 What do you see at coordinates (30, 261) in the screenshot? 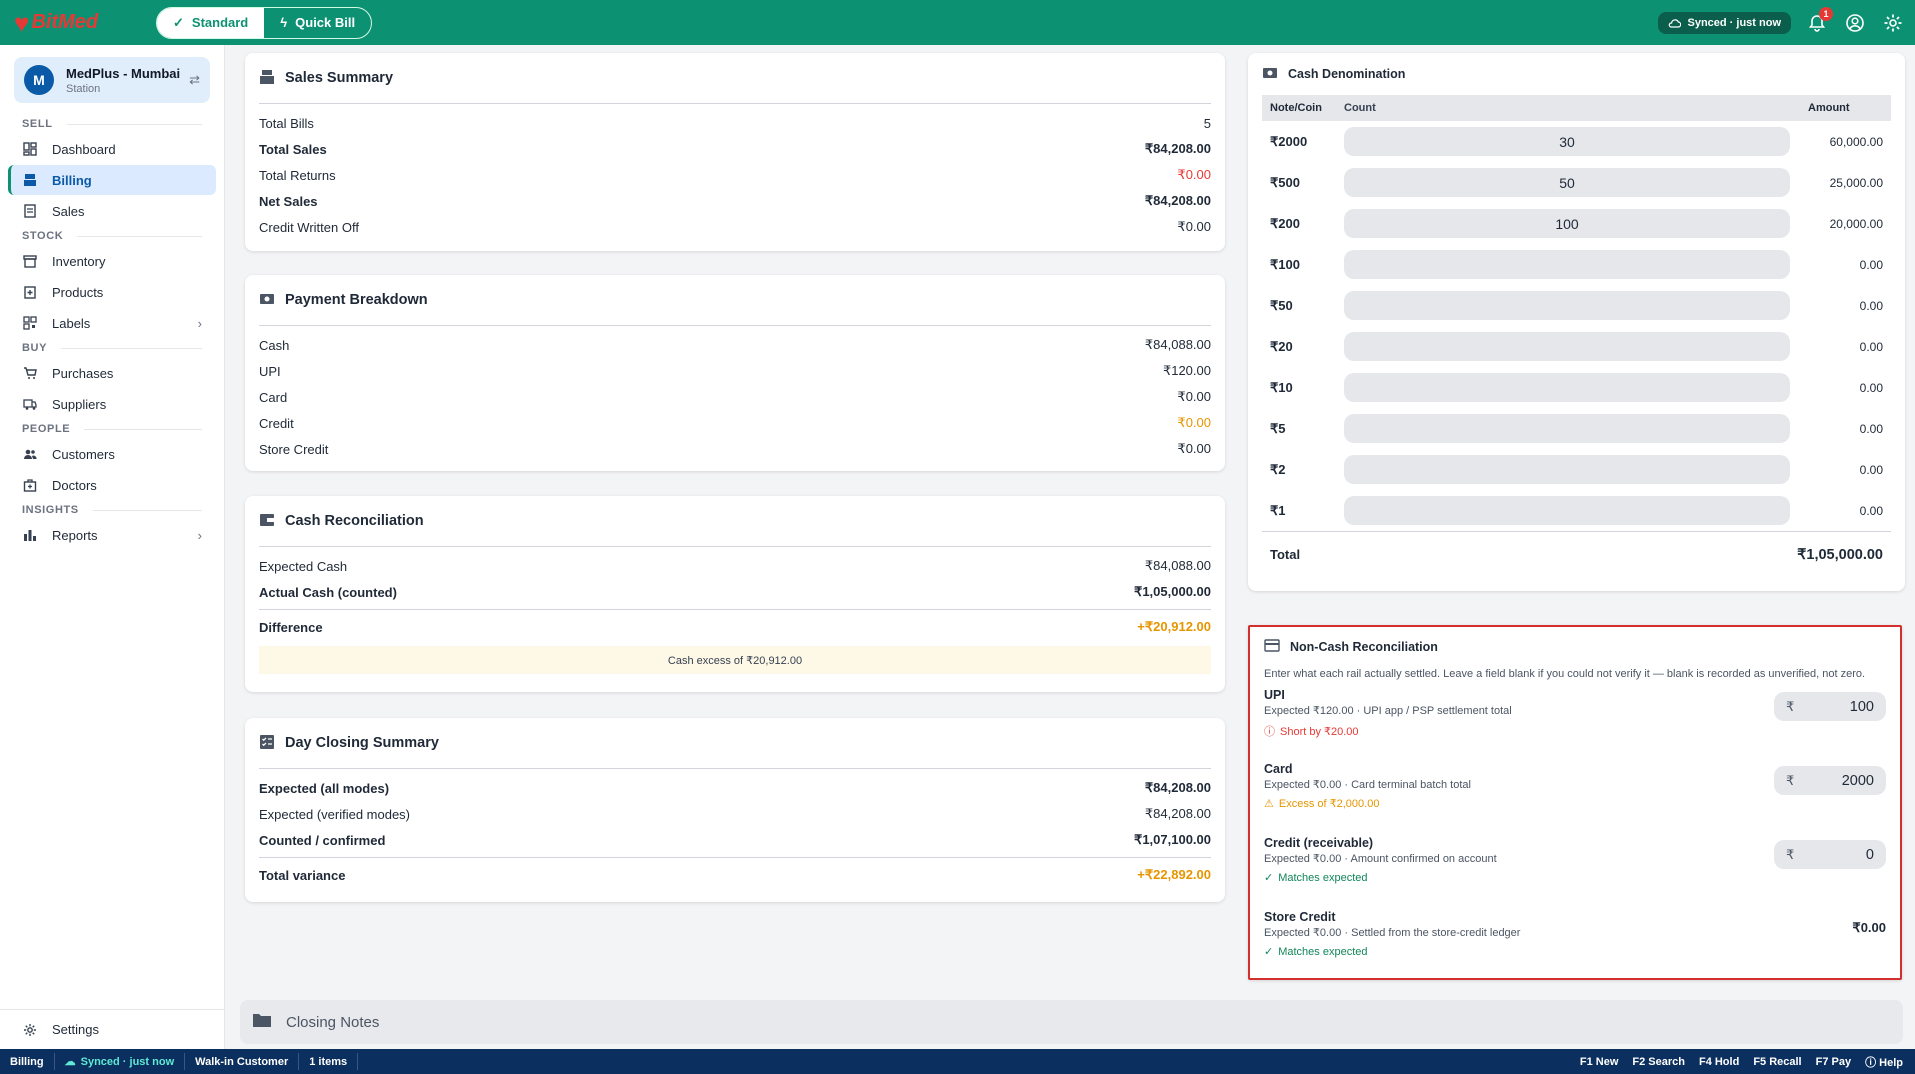
I see `inventory-icon` at bounding box center [30, 261].